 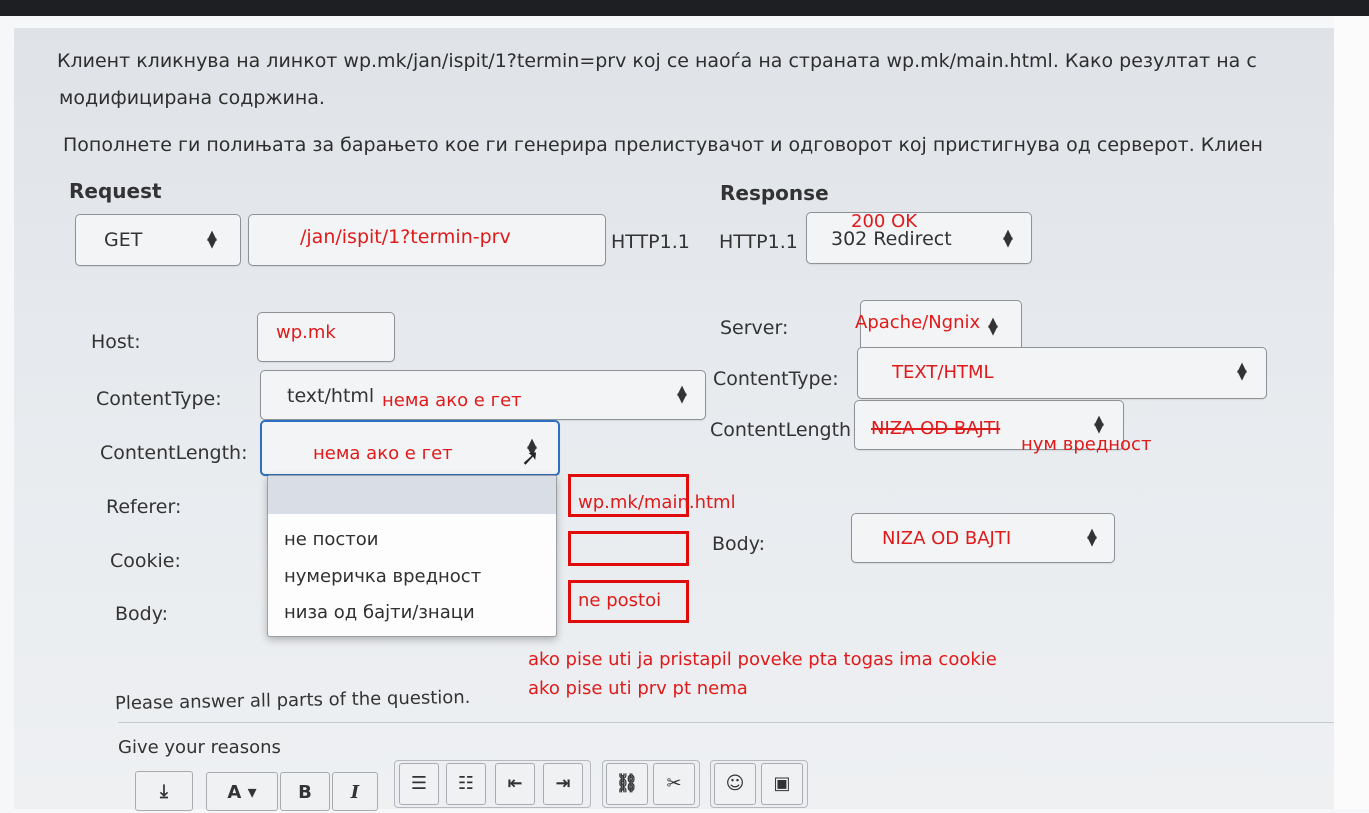 I want to click on right-margin, so click(x=1351, y=412).